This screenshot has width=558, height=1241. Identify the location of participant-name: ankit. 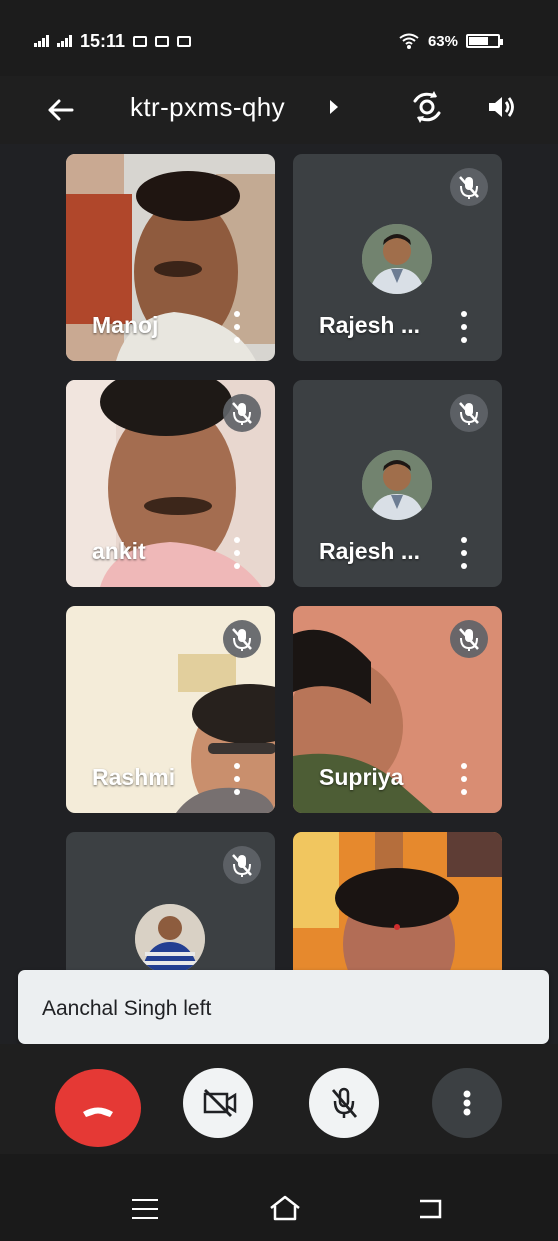
(119, 551).